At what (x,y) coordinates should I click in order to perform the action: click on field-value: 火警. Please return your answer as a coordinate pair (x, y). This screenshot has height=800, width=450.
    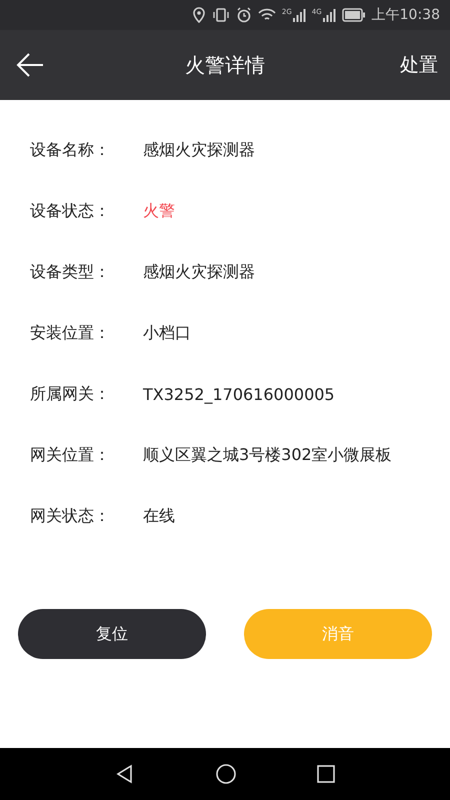
    Looking at the image, I should click on (159, 211).